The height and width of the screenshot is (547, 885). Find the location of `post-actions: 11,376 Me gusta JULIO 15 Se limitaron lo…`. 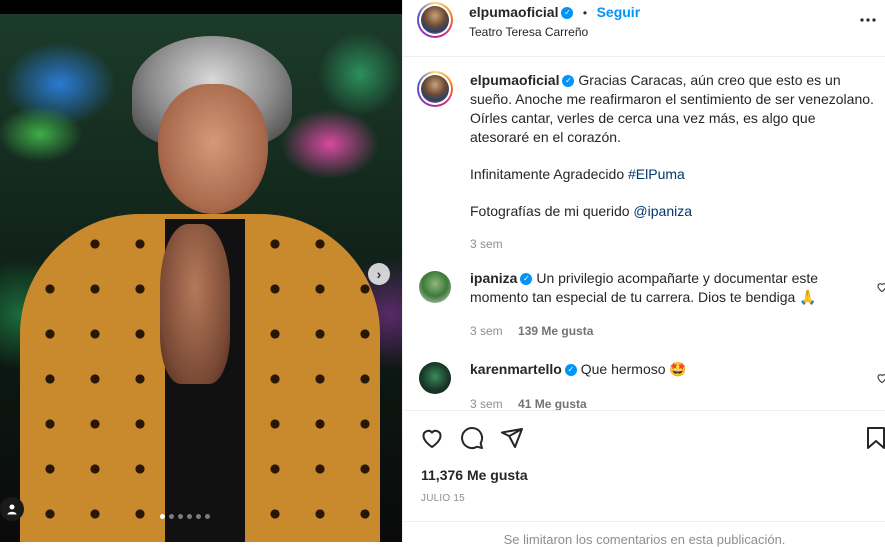

post-actions: 11,376 Me gusta JULIO 15 Se limitaron lo… is located at coordinates (644, 478).